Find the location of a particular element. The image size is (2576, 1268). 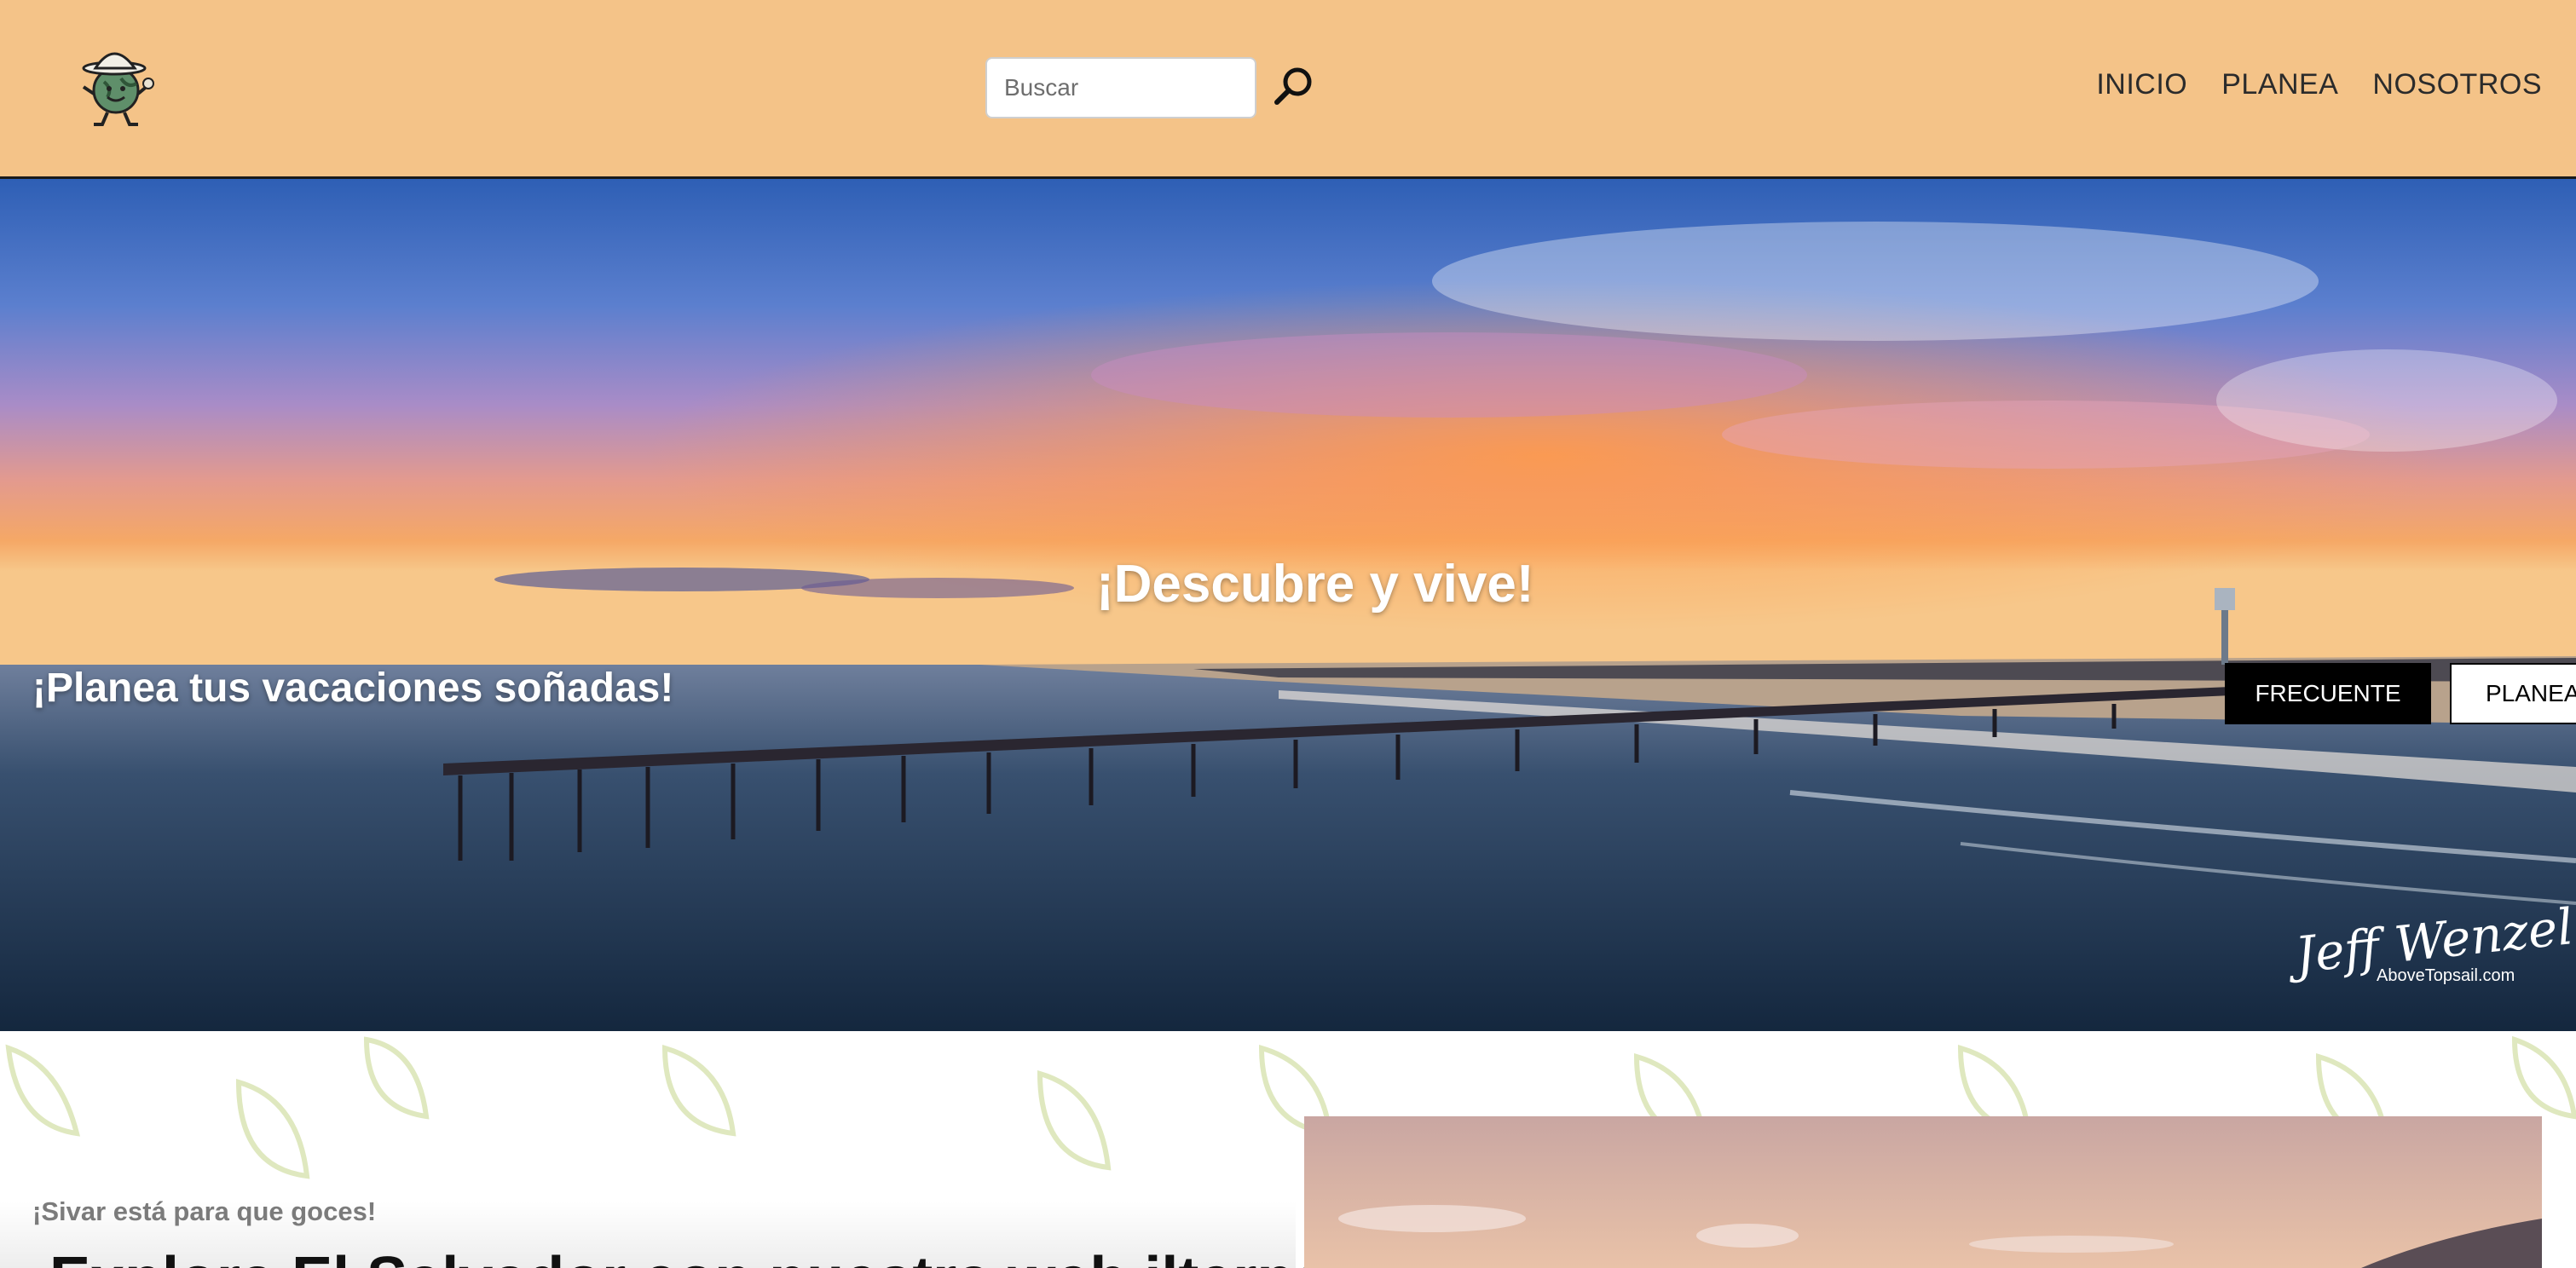

hero-title: ¡Descubre y vive! is located at coordinates (1315, 584).